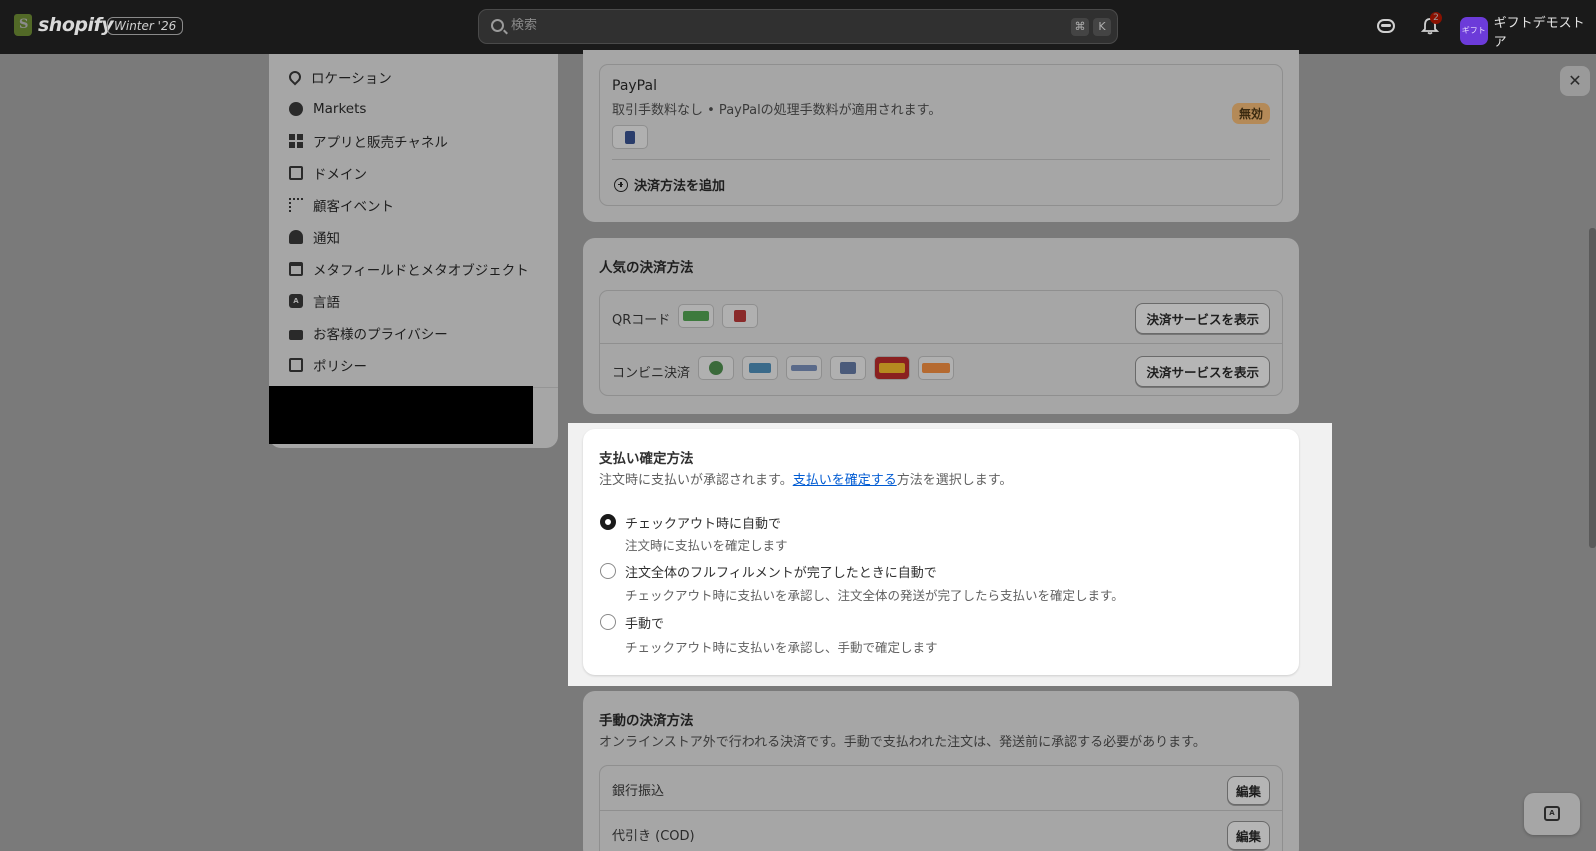 The height and width of the screenshot is (851, 1596). I want to click on sidebar-item-label: 通知, so click(326, 239).